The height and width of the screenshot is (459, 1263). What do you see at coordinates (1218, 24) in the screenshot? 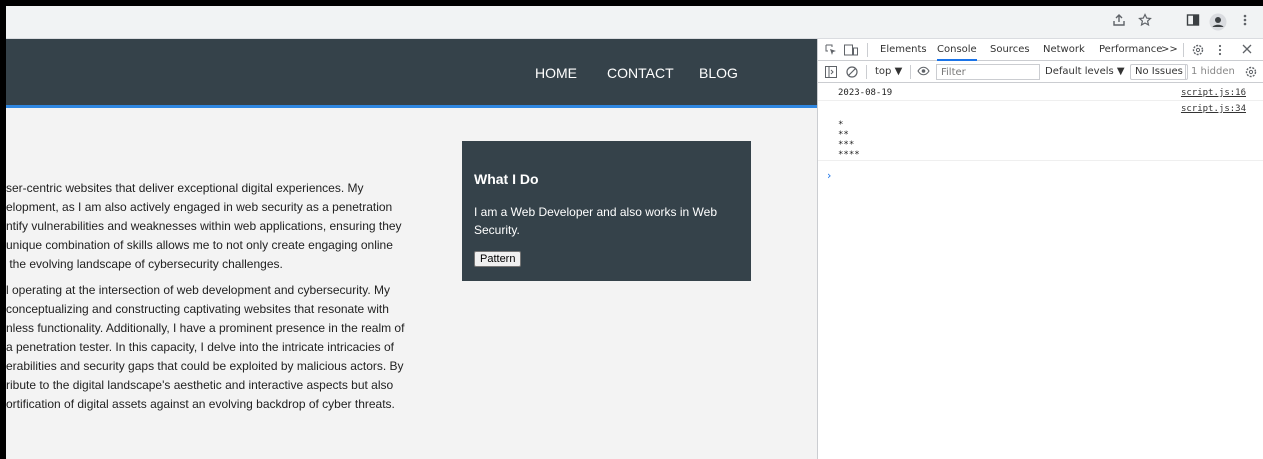
I see `profile-icon` at bounding box center [1218, 24].